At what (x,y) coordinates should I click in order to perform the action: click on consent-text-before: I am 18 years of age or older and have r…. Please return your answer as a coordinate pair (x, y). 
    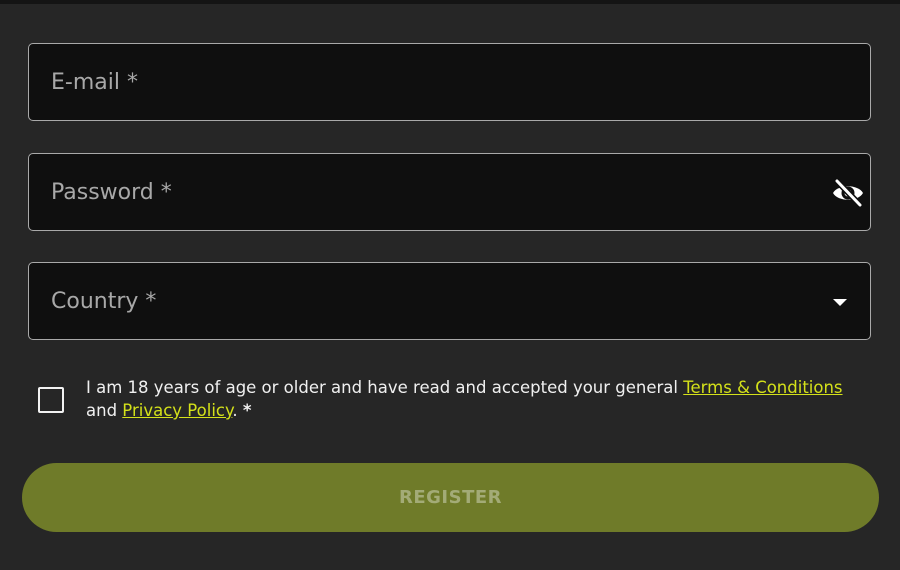
    Looking at the image, I should click on (385, 387).